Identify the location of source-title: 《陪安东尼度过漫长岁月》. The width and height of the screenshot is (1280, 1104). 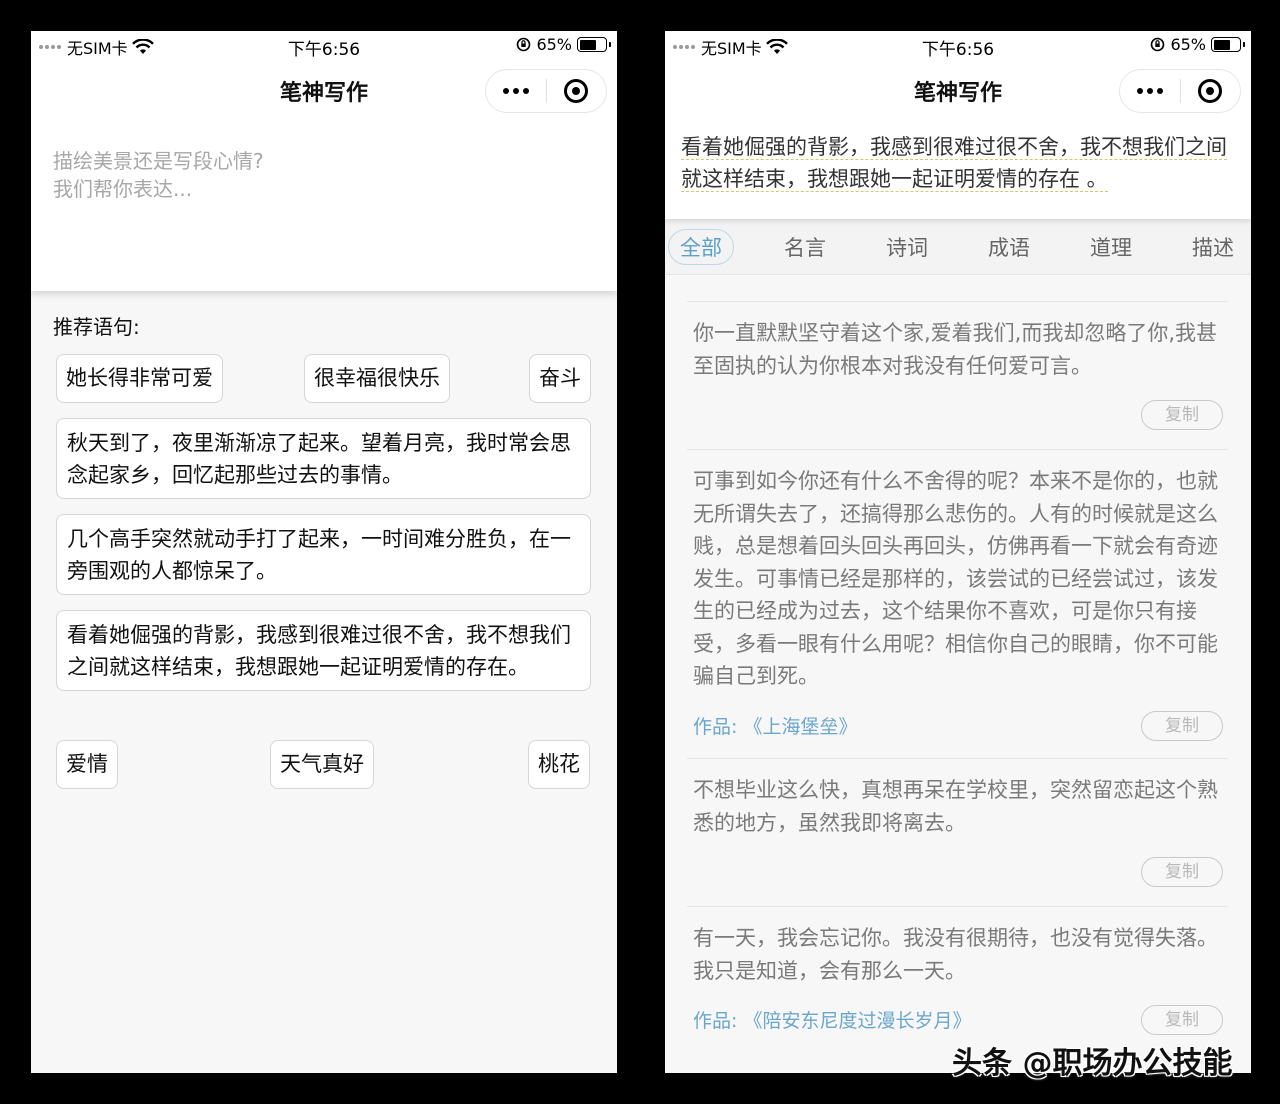
(857, 1021).